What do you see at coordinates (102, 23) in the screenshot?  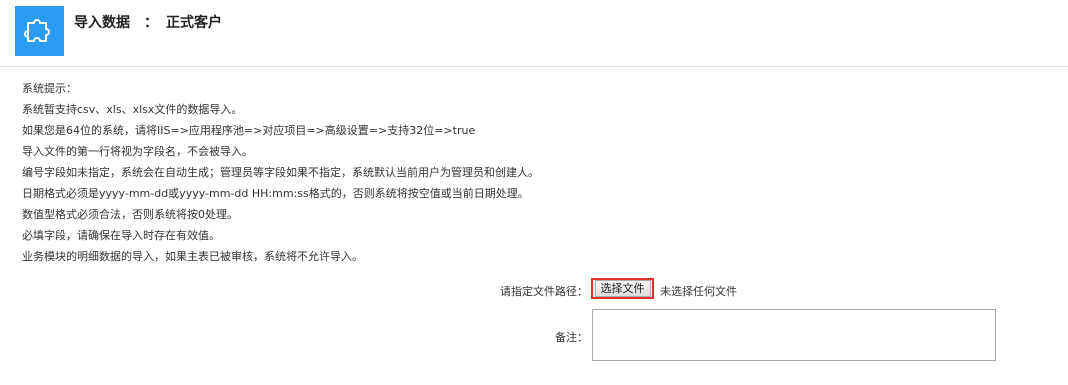 I see `page-title-text: 导入数据` at bounding box center [102, 23].